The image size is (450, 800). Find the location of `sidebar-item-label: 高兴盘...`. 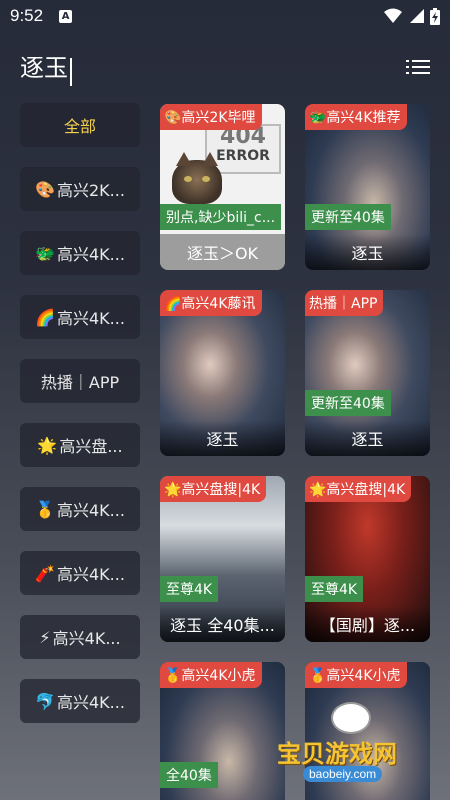

sidebar-item-label: 高兴盘... is located at coordinates (91, 446).